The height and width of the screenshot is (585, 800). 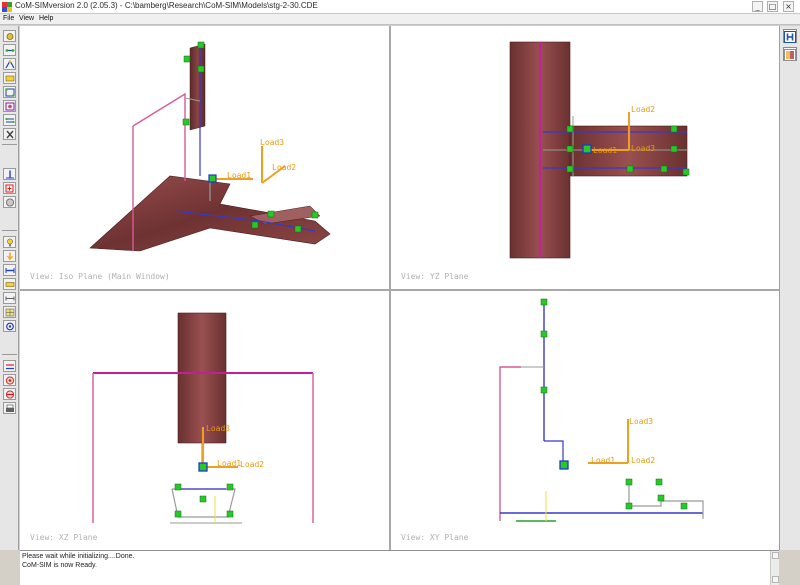 I want to click on panel-toggle-icon, so click(x=790, y=55).